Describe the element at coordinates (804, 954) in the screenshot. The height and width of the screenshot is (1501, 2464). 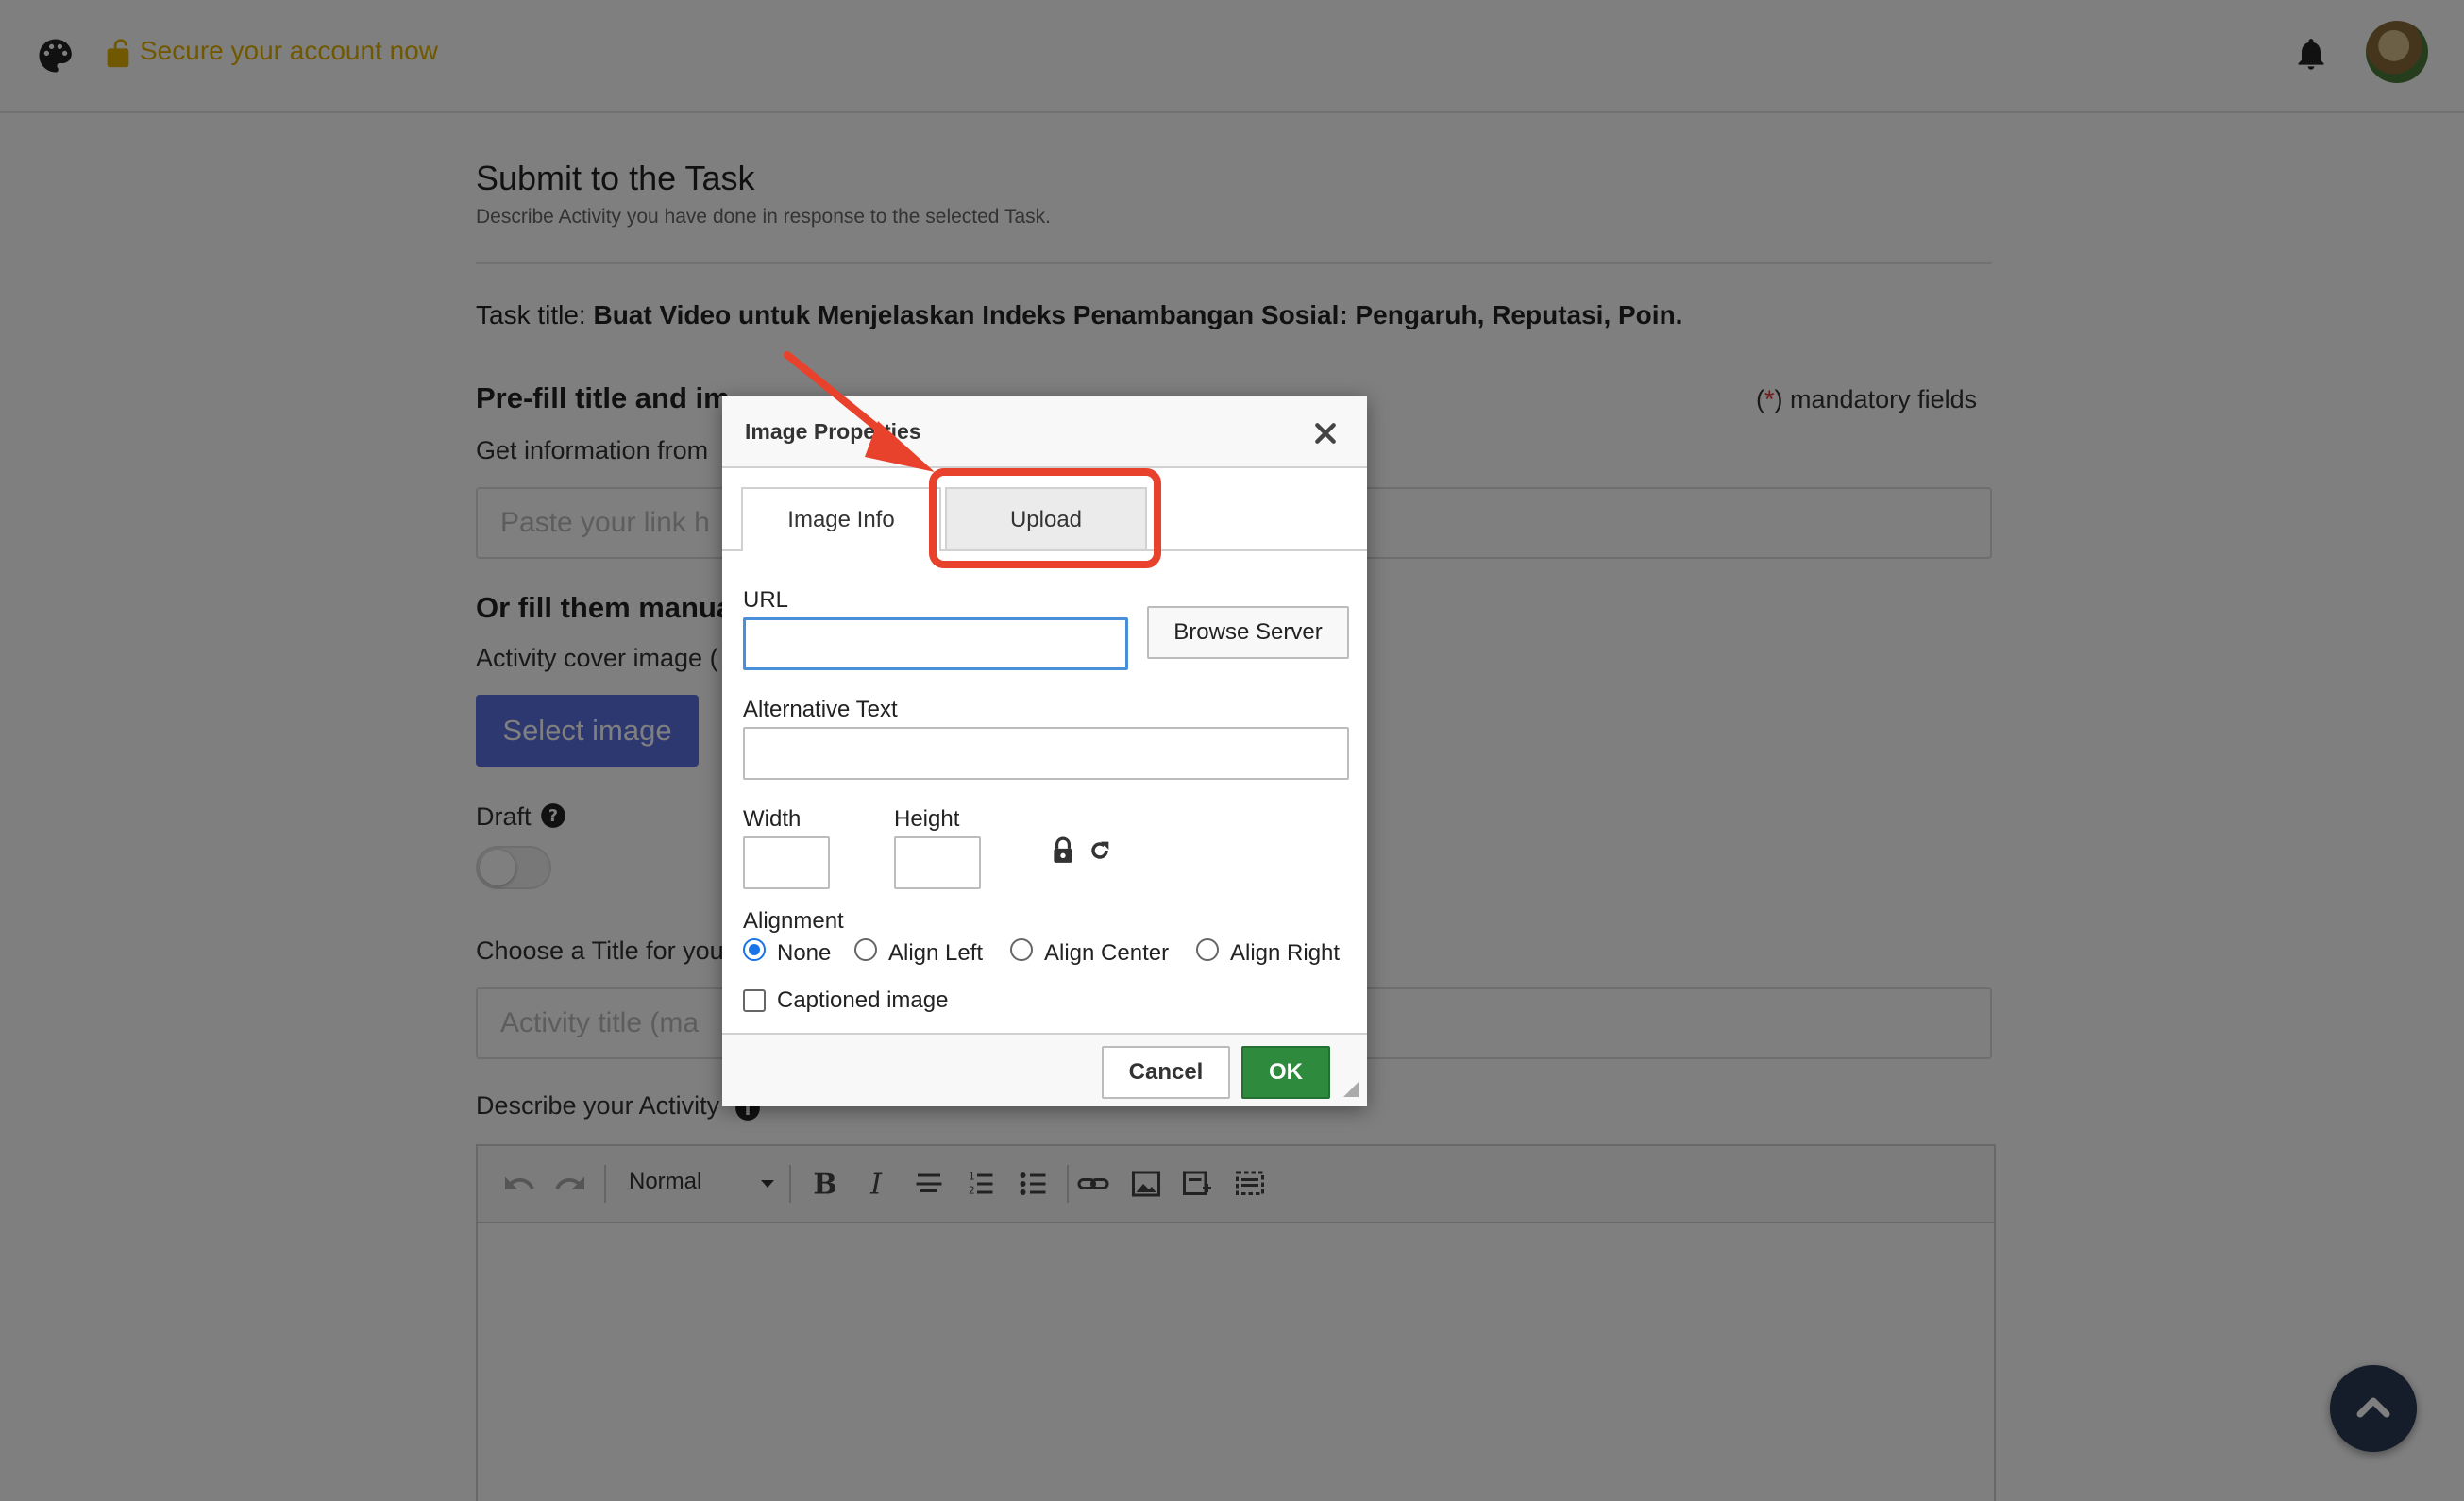
I see `align-none-label: None` at that location.